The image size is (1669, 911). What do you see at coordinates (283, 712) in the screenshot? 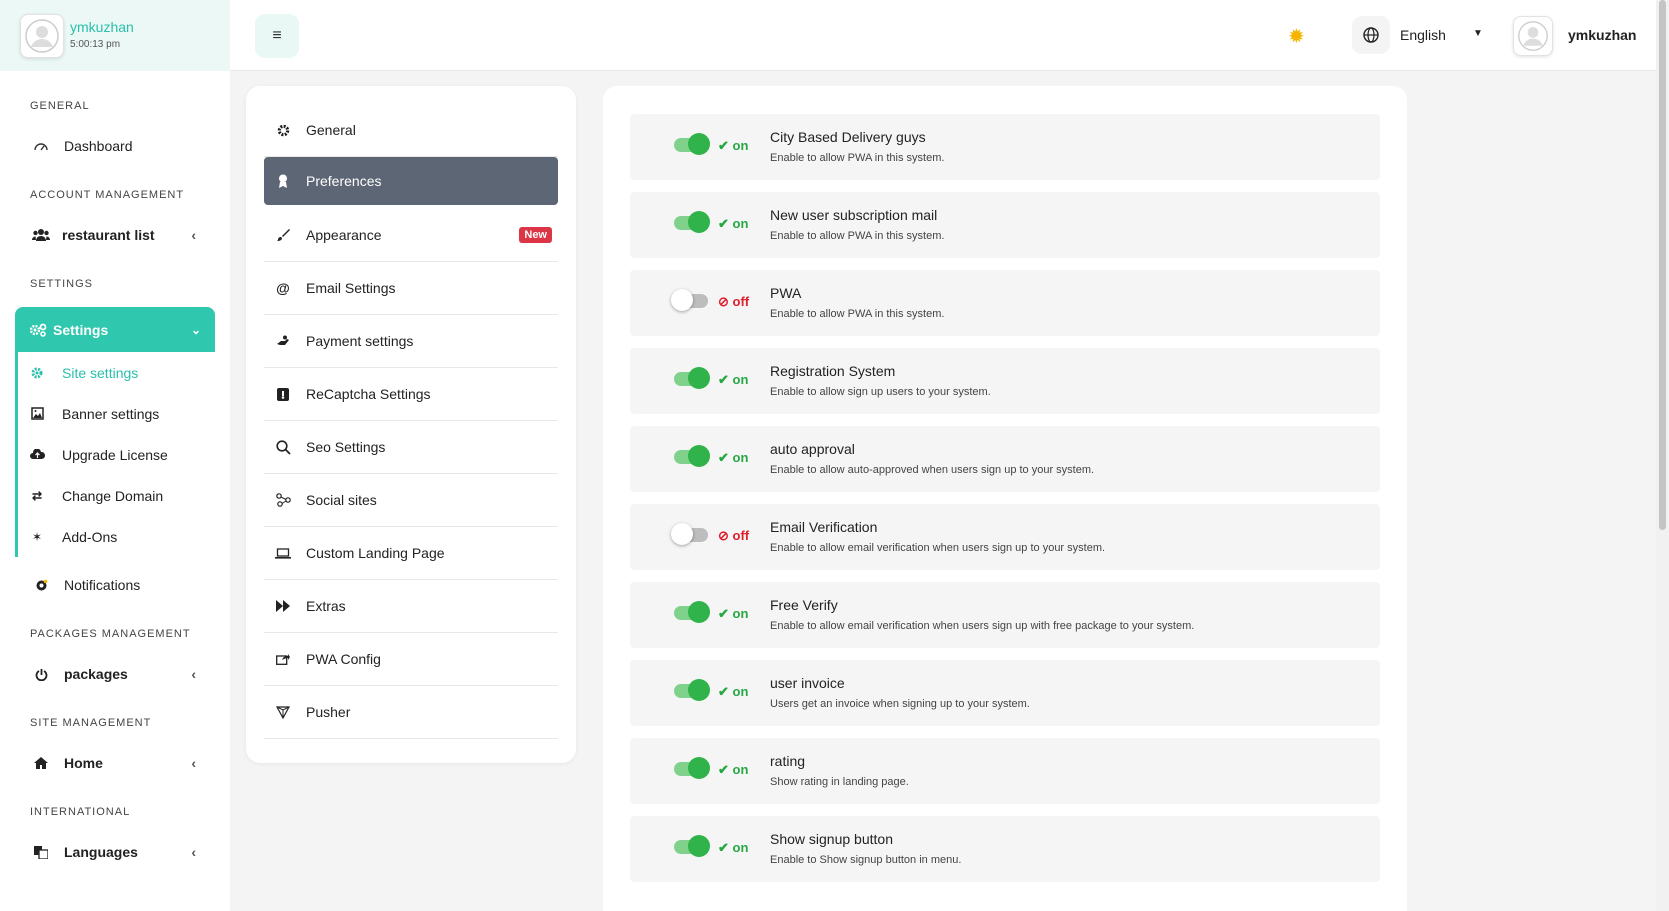
I see `diamond-icon` at bounding box center [283, 712].